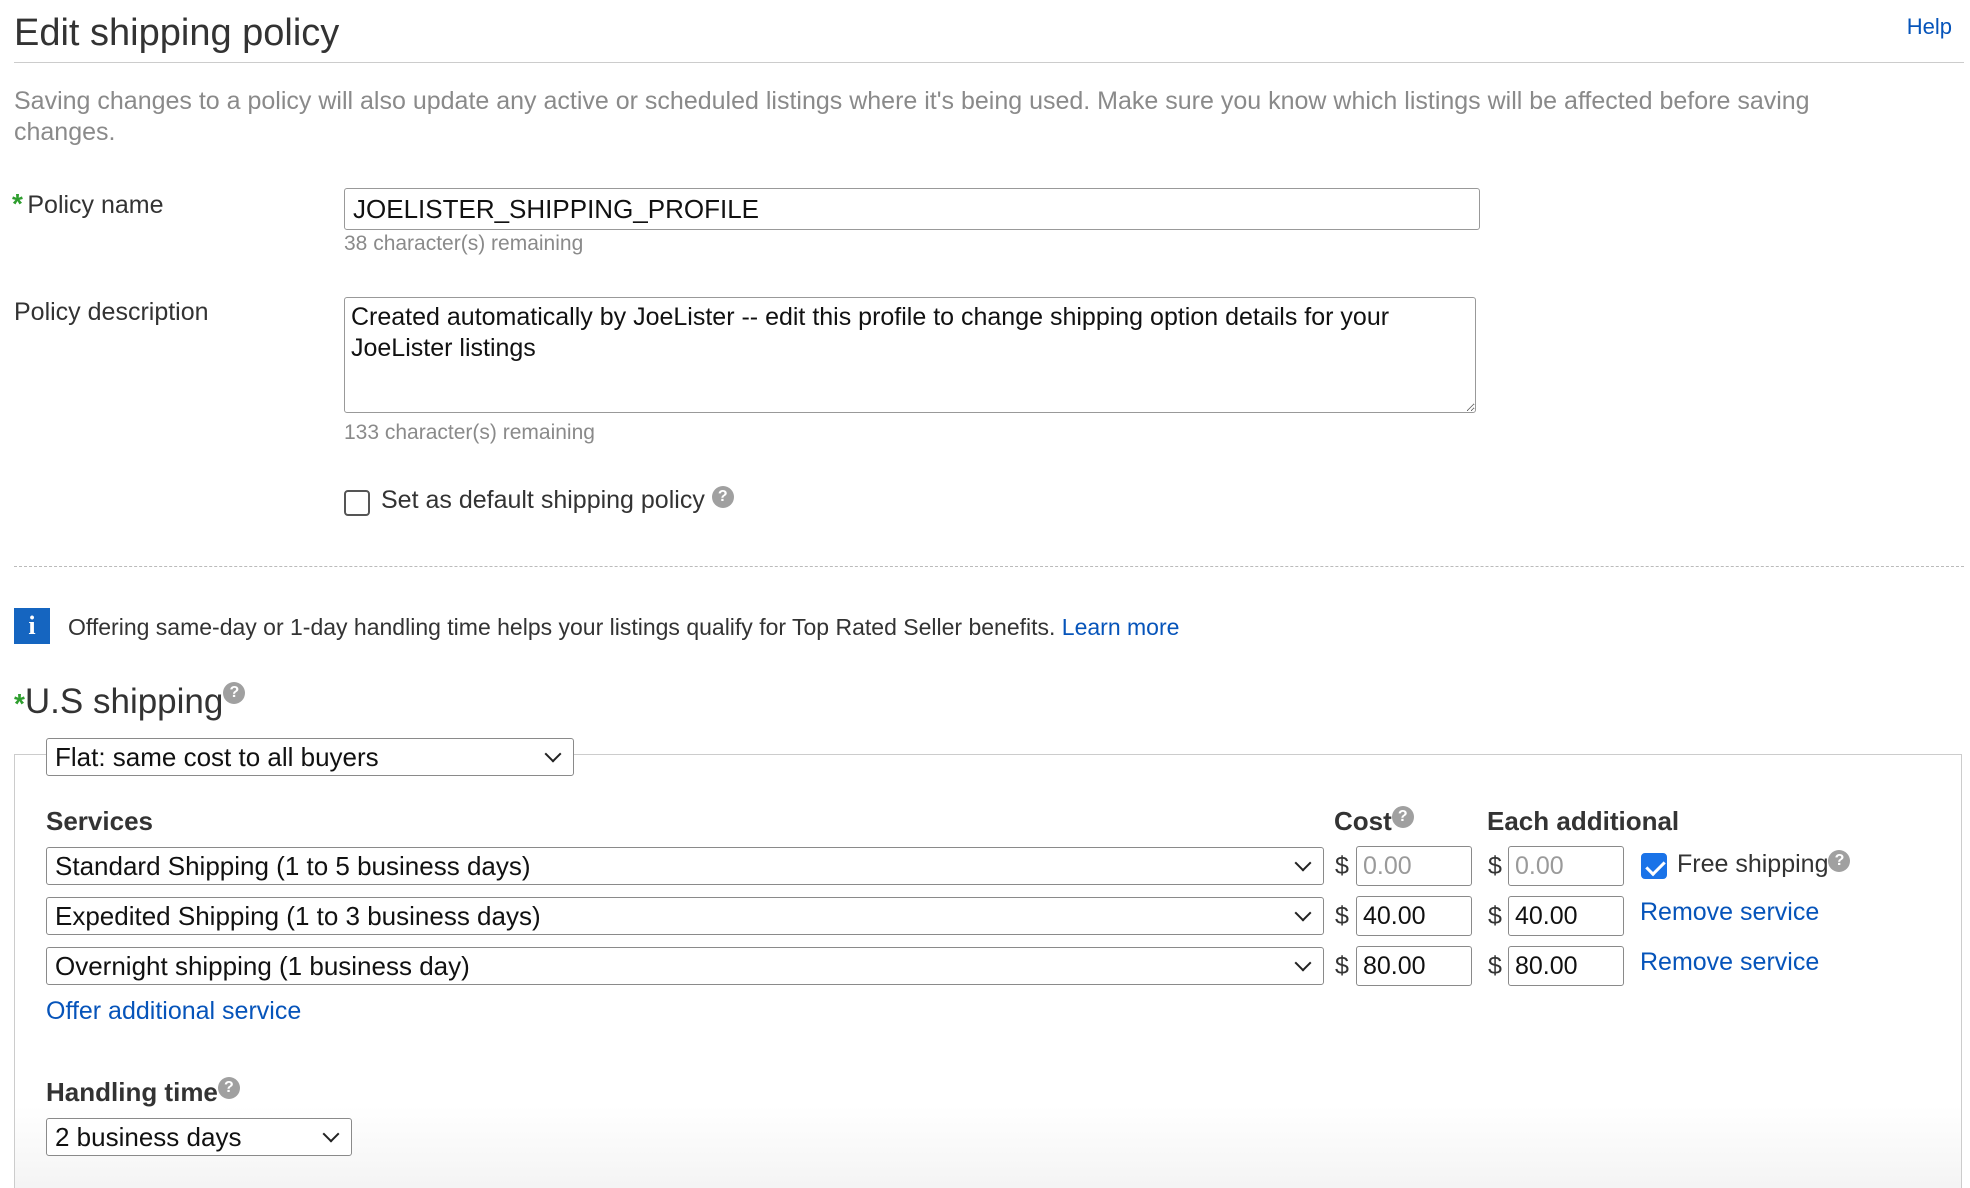 The width and height of the screenshot is (1970, 1188). What do you see at coordinates (1753, 864) in the screenshot?
I see `free-shipping-label: Free shipping` at bounding box center [1753, 864].